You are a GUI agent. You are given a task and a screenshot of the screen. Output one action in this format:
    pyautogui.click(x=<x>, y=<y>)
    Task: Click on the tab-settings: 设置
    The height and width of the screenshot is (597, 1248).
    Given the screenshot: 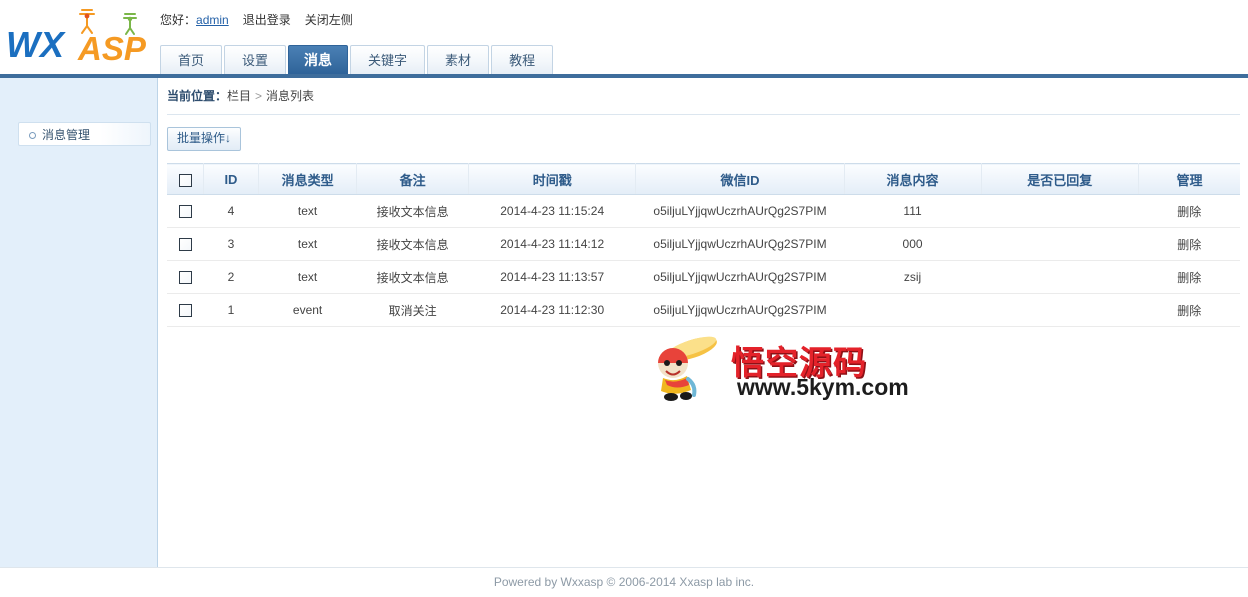 What is the action you would take?
    pyautogui.click(x=255, y=59)
    